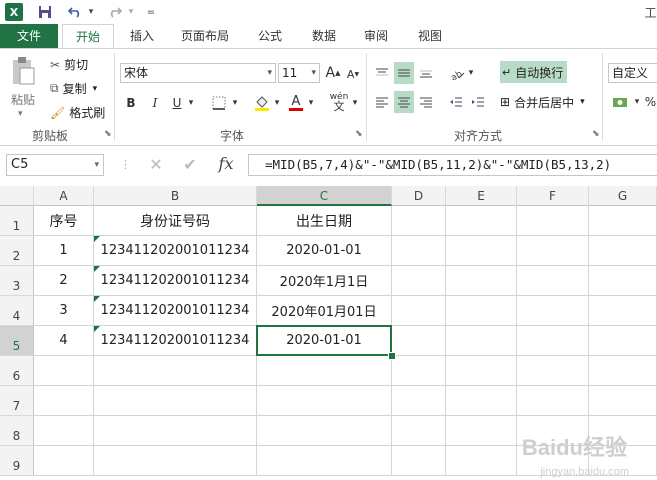 The height and width of the screenshot is (480, 657). Describe the element at coordinates (353, 74) in the screenshot. I see `decrease-font-size-button: A ▼` at that location.